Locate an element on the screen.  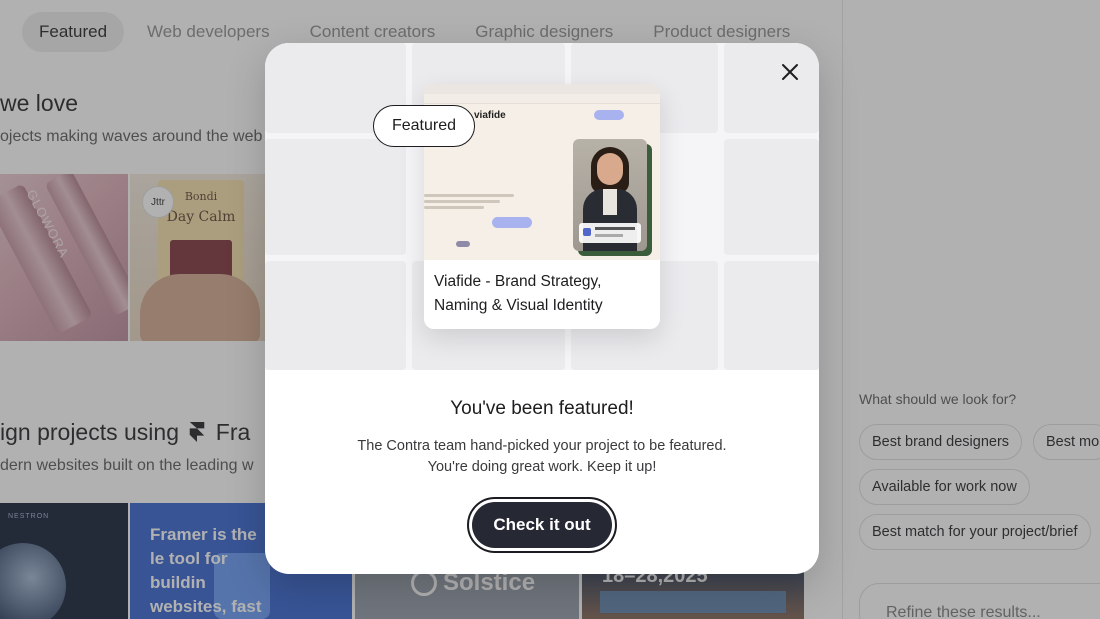
check-it-out-button: Check it out is located at coordinates (542, 525).